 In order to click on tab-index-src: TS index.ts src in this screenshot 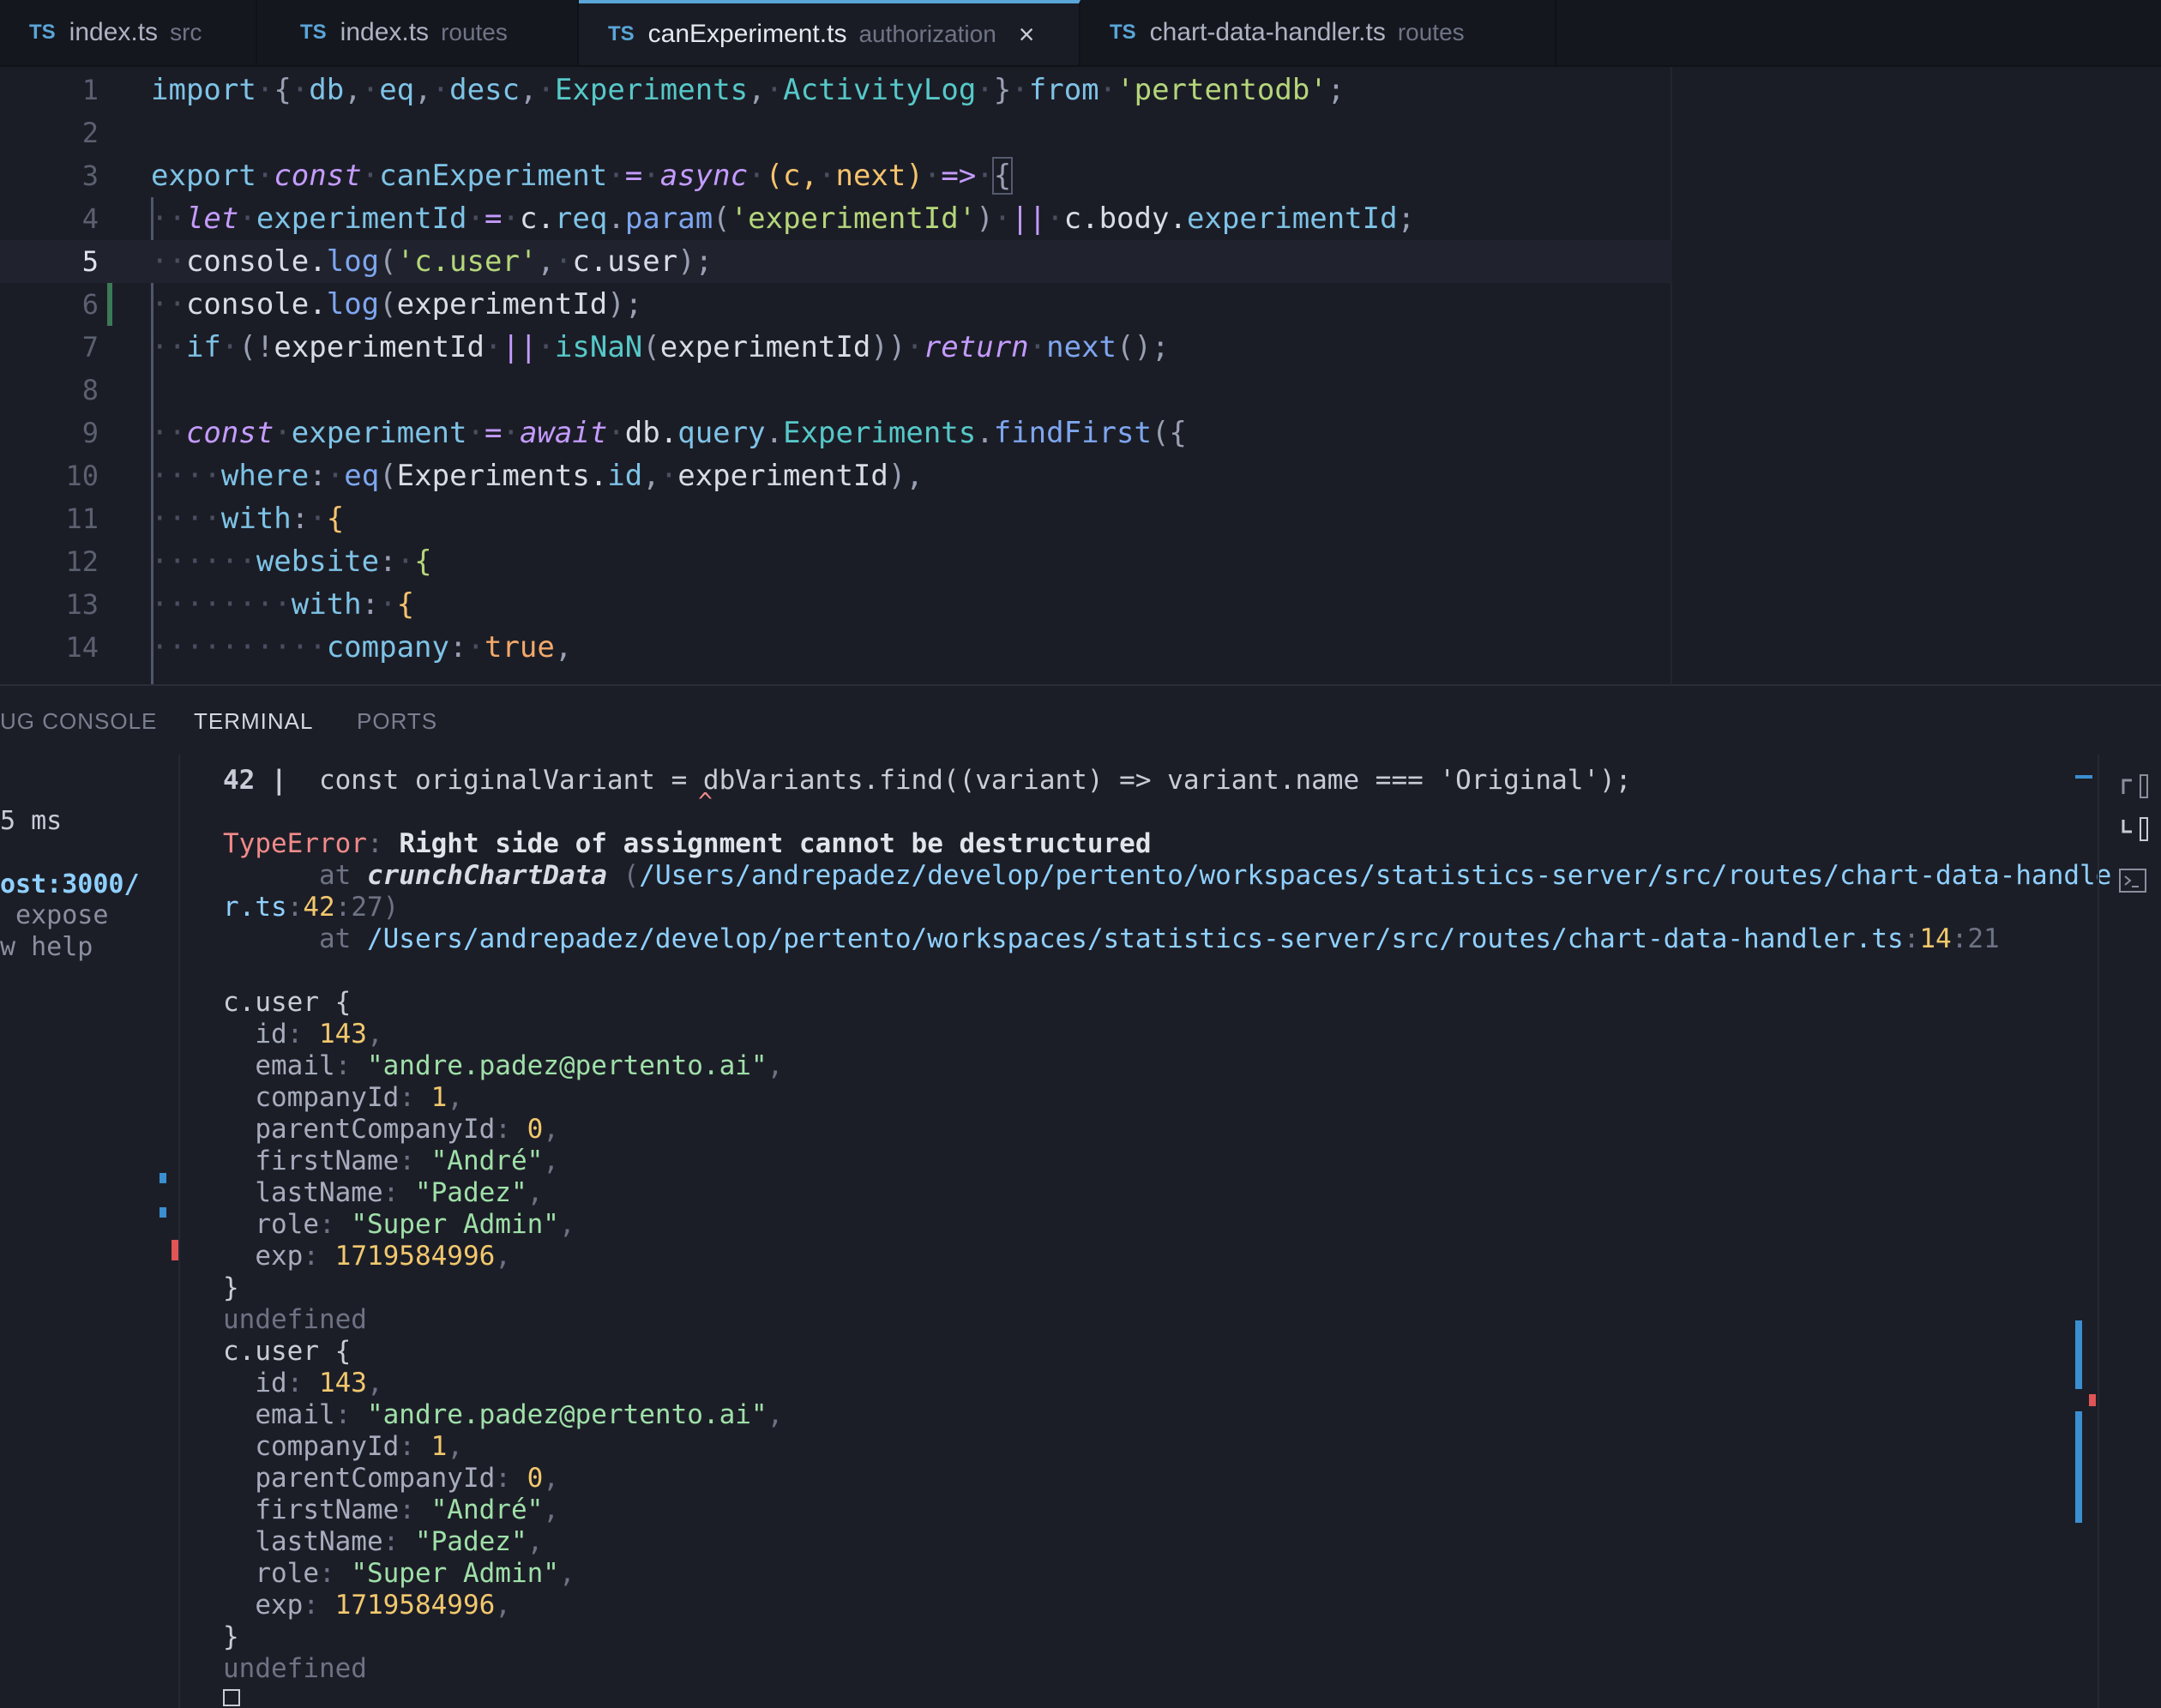, I will do `click(128, 32)`.